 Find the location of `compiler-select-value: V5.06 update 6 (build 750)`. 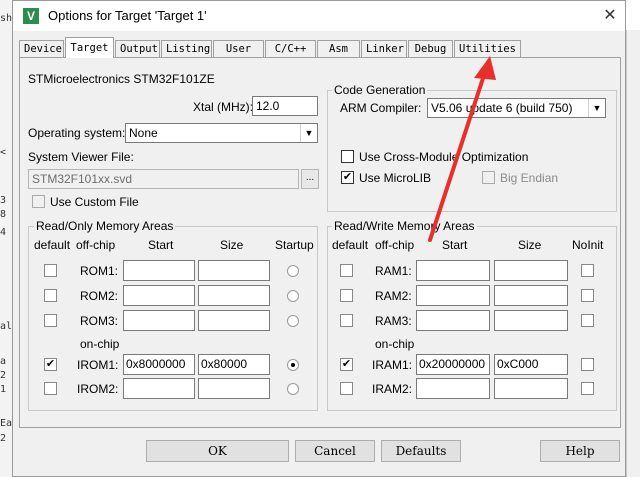

compiler-select-value: V5.06 update 6 (build 750) is located at coordinates (502, 108).